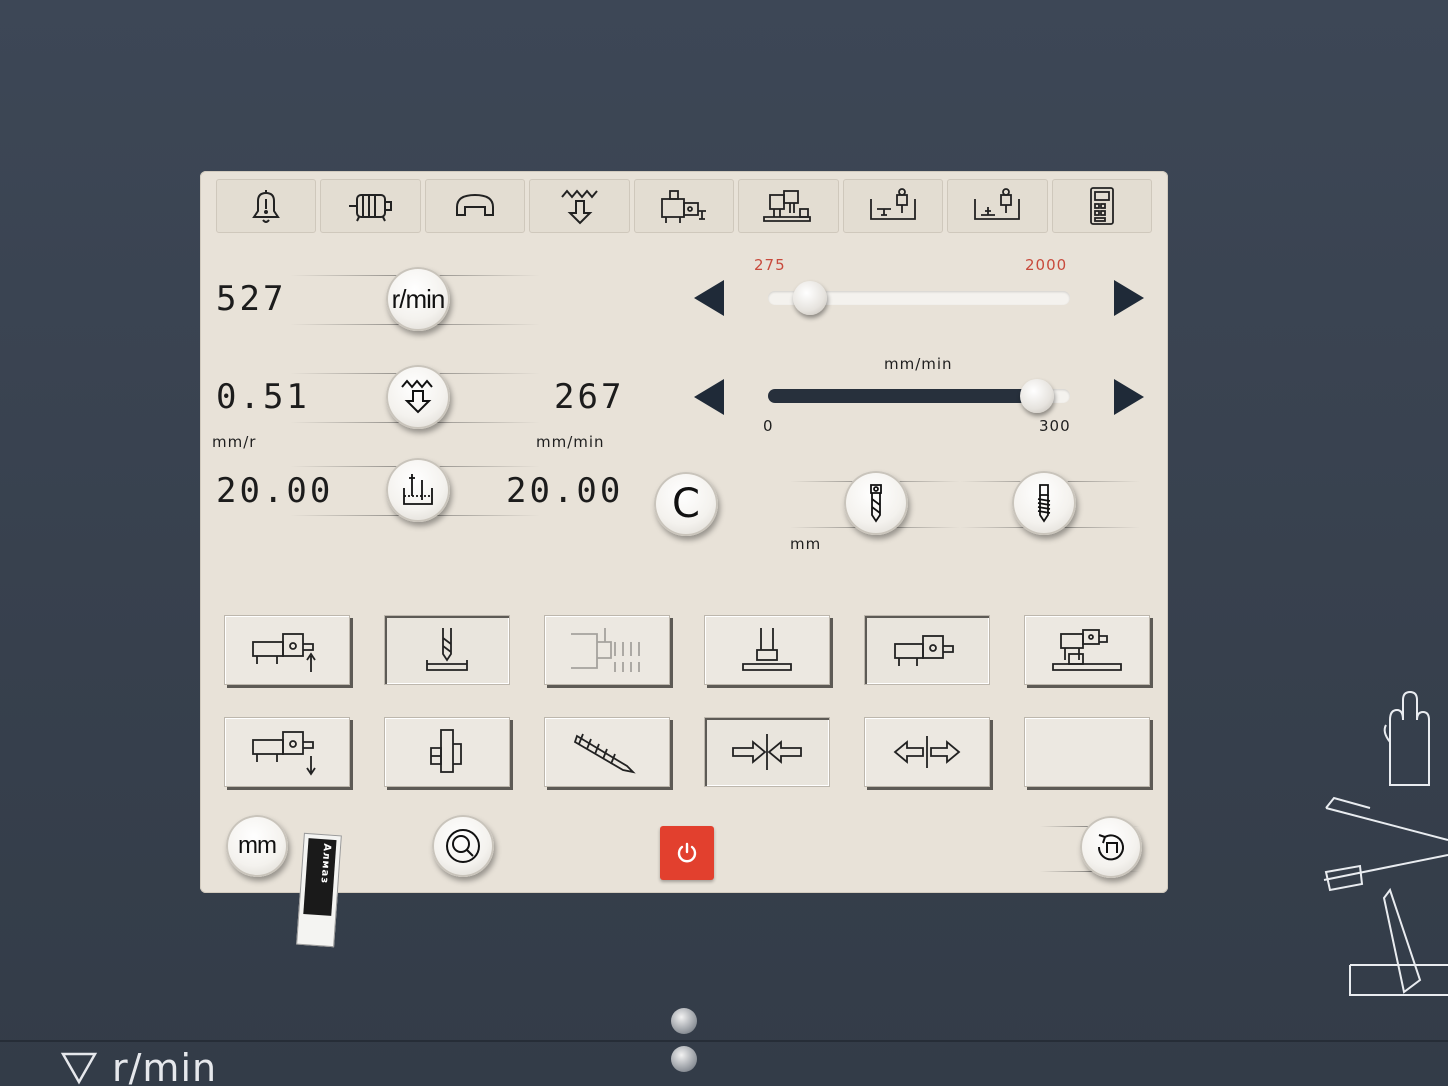 This screenshot has width=1448, height=1086. I want to click on feed-slider-fill, so click(902, 396).